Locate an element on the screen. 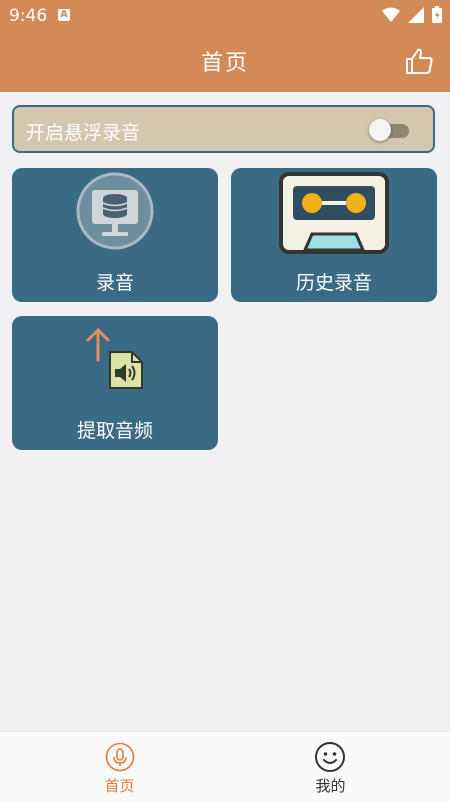 This screenshot has height=802, width=450. history-card: 历史录音 is located at coordinates (334, 235).